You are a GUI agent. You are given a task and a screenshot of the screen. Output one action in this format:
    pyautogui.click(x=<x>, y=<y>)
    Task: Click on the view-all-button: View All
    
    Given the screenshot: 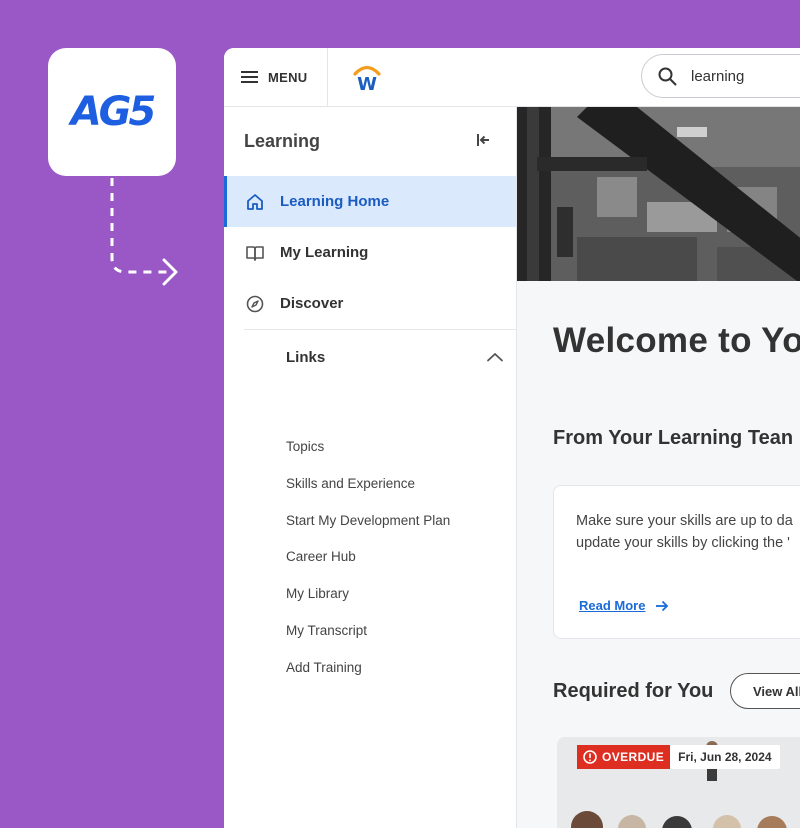 What is the action you would take?
    pyautogui.click(x=765, y=691)
    